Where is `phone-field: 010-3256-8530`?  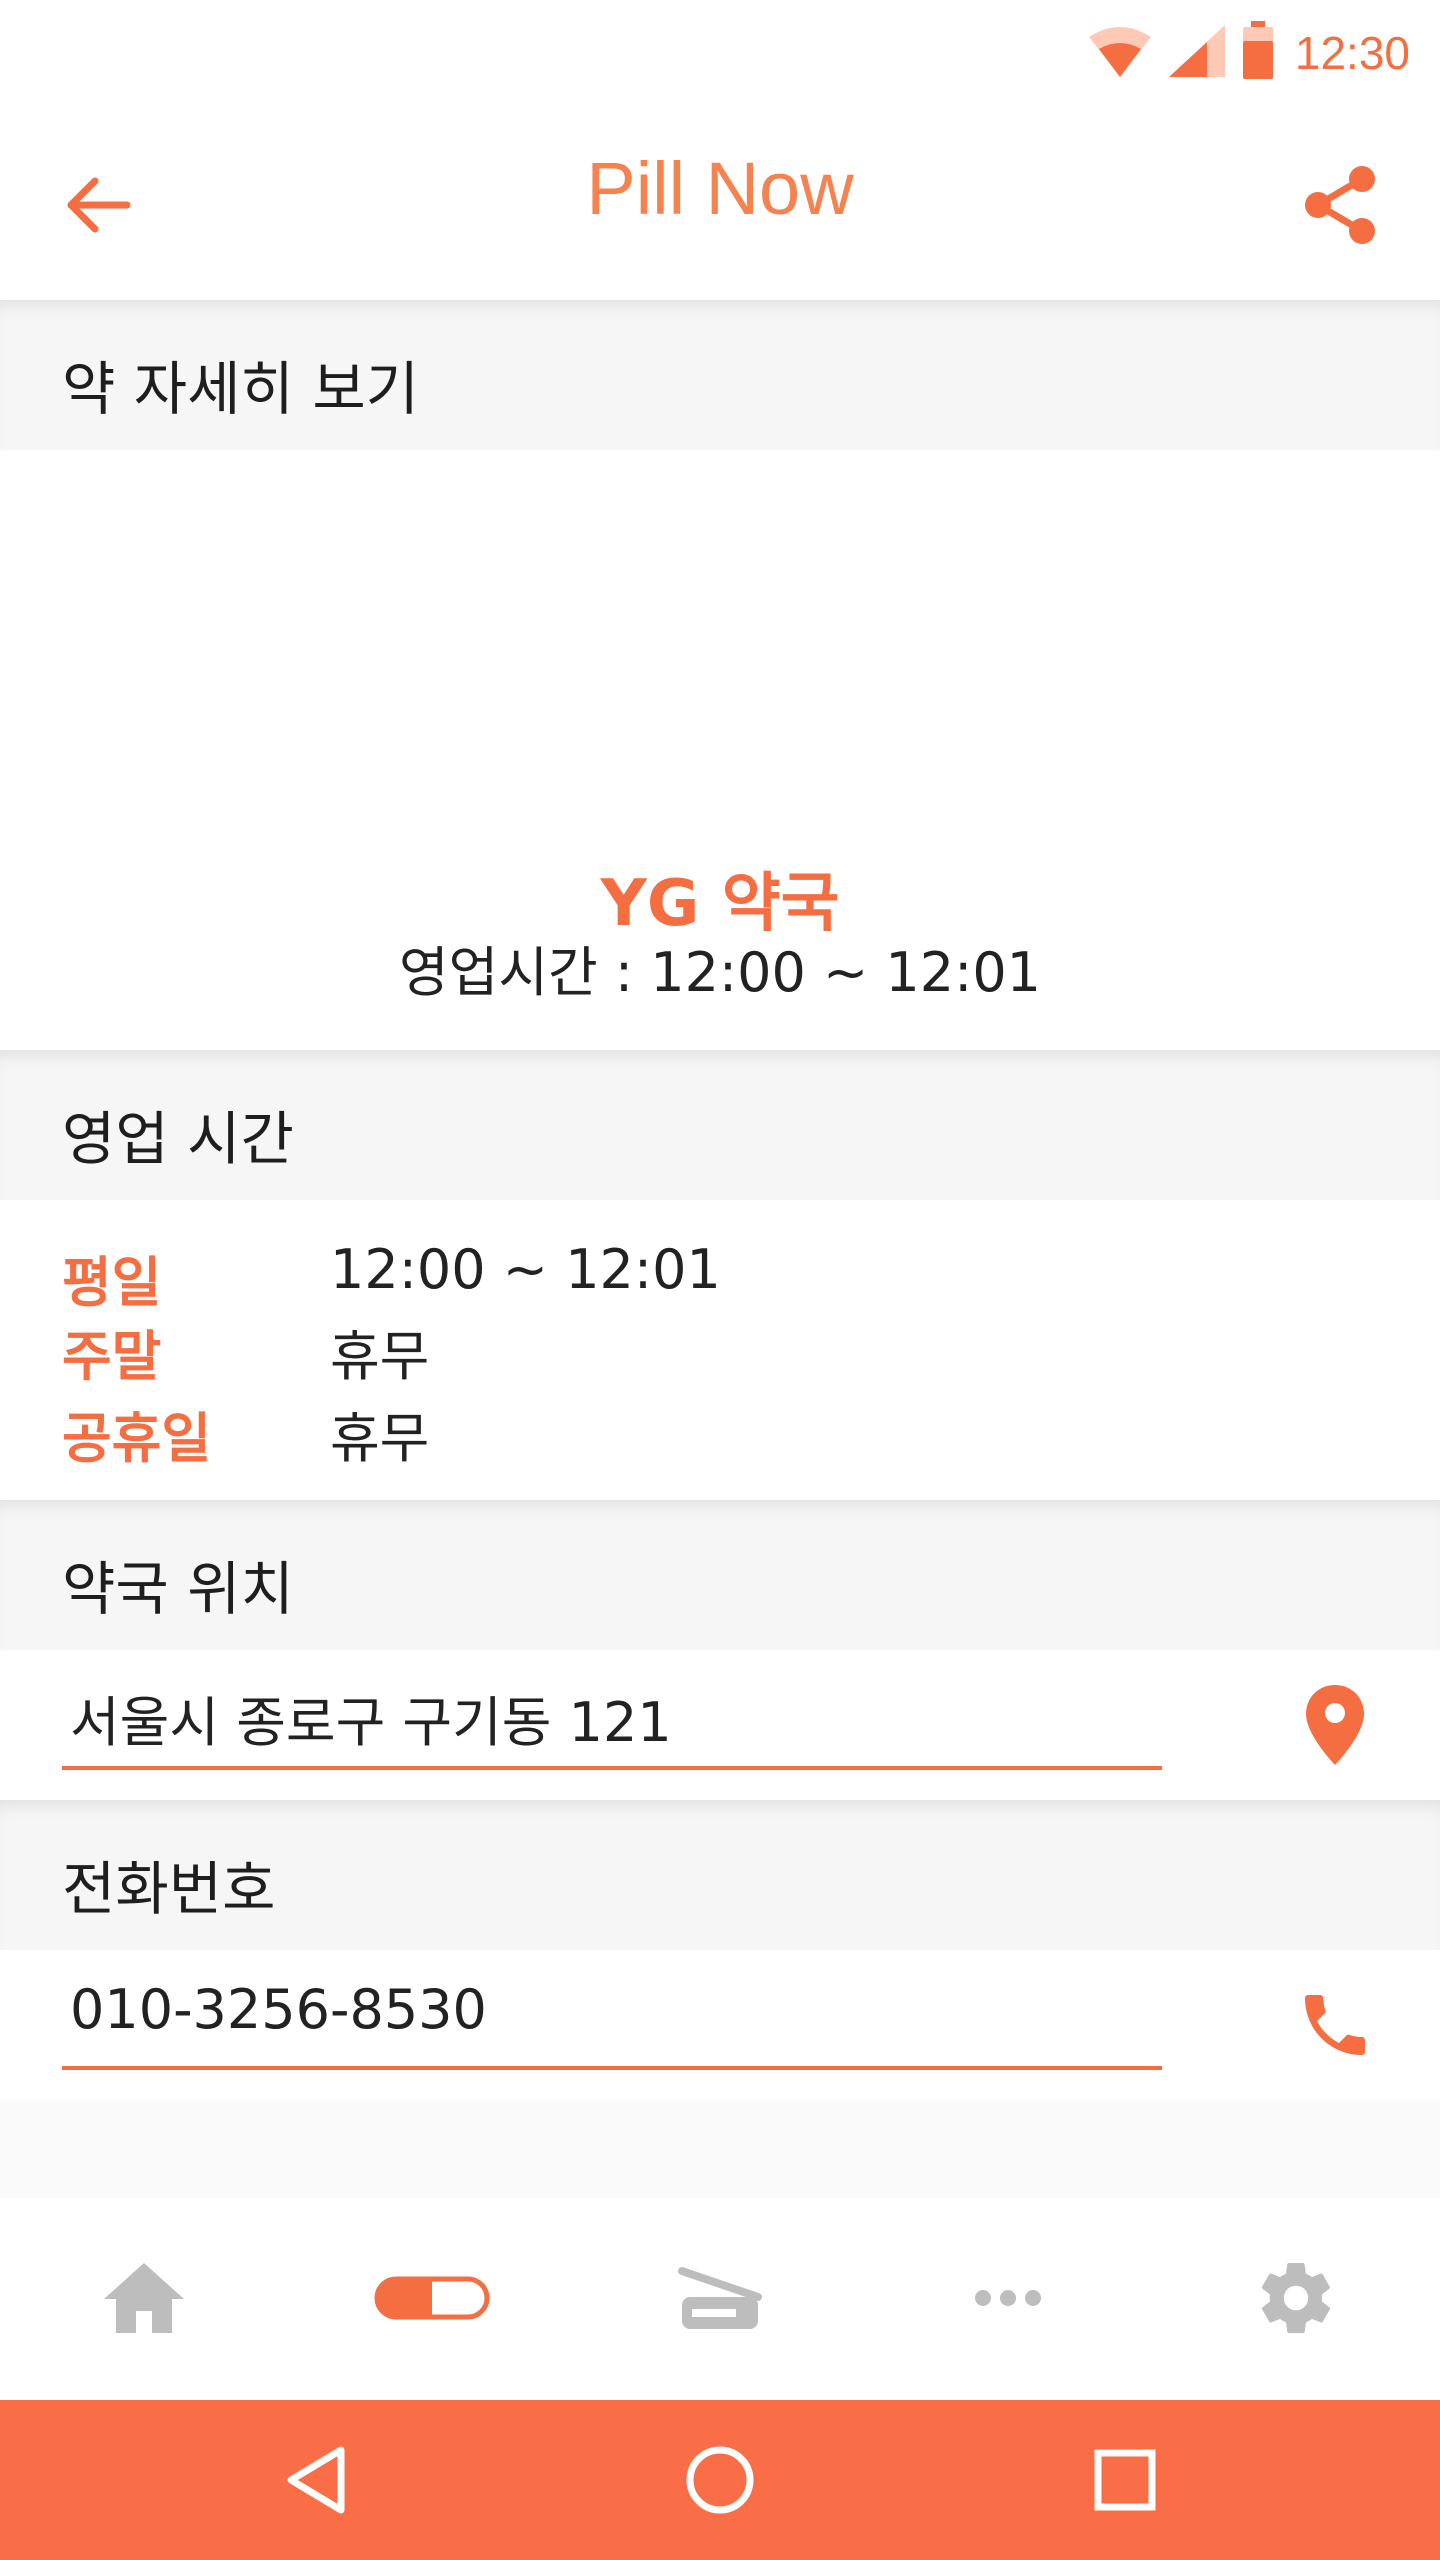
phone-field: 010-3256-8530 is located at coordinates (612, 2010).